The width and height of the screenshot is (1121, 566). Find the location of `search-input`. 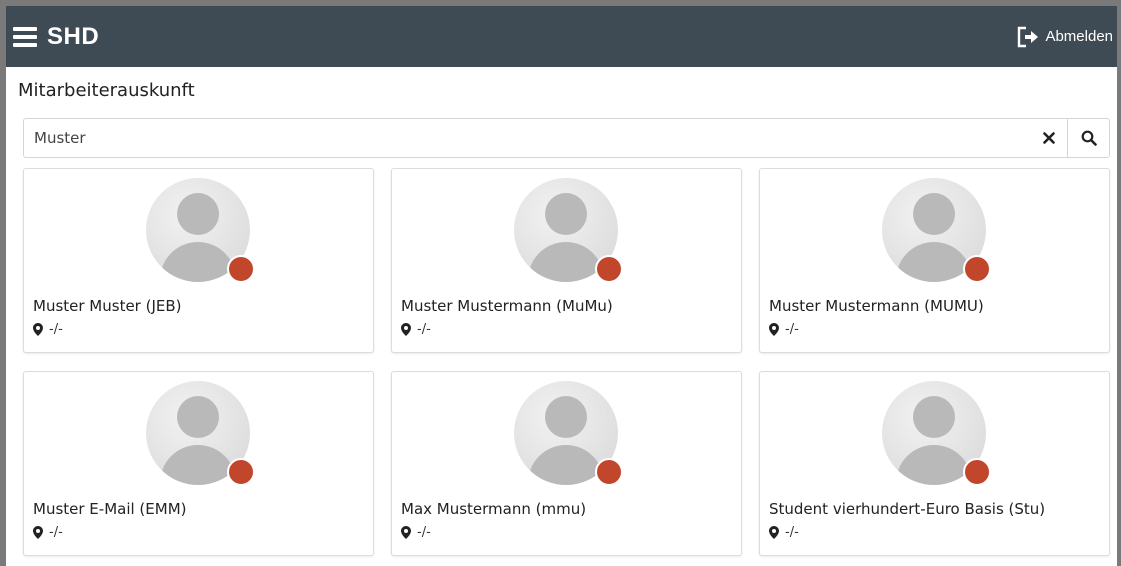

search-input is located at coordinates (527, 138).